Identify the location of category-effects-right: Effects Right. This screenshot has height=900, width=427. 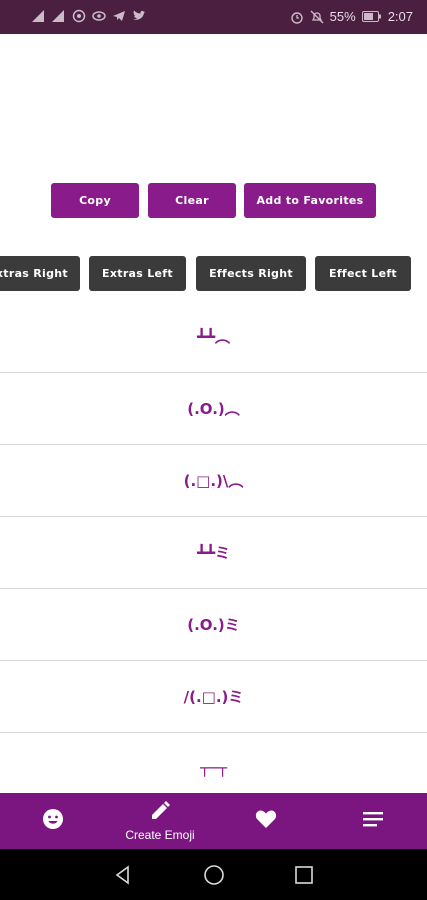
(251, 273).